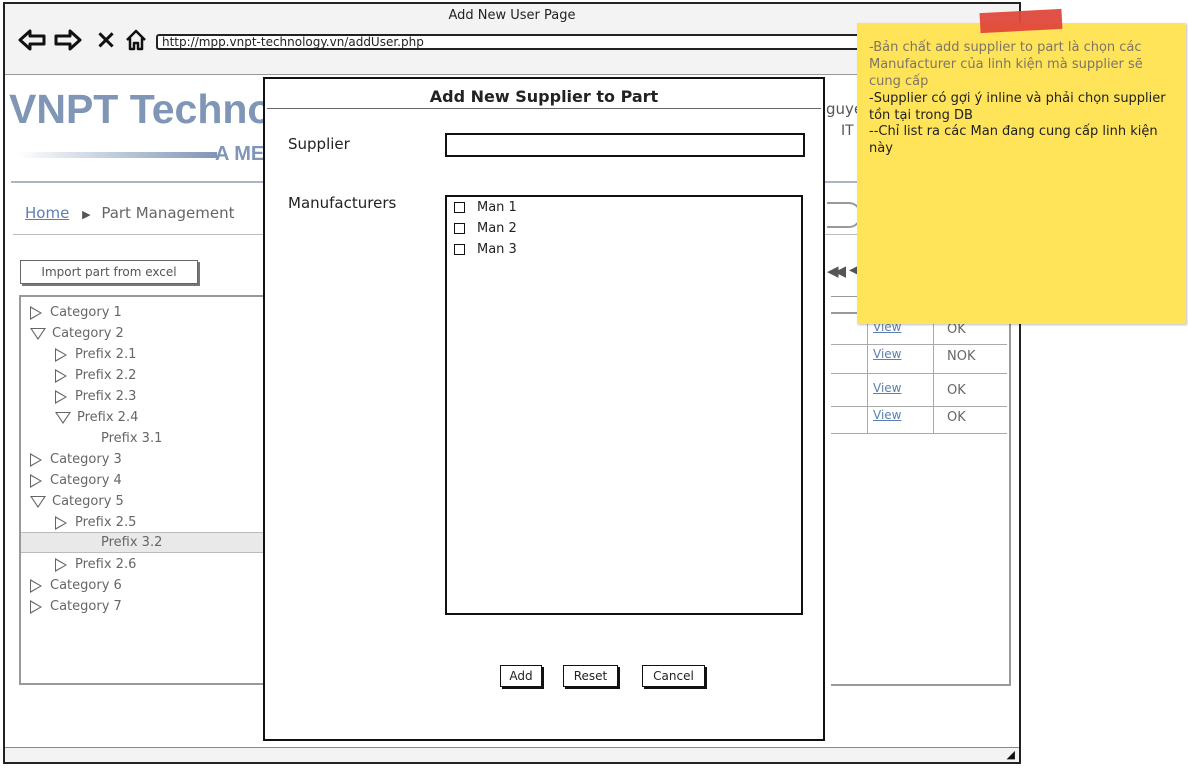 The width and height of the screenshot is (1188, 768). I want to click on manufacturer-option: Man 3, so click(485, 249).